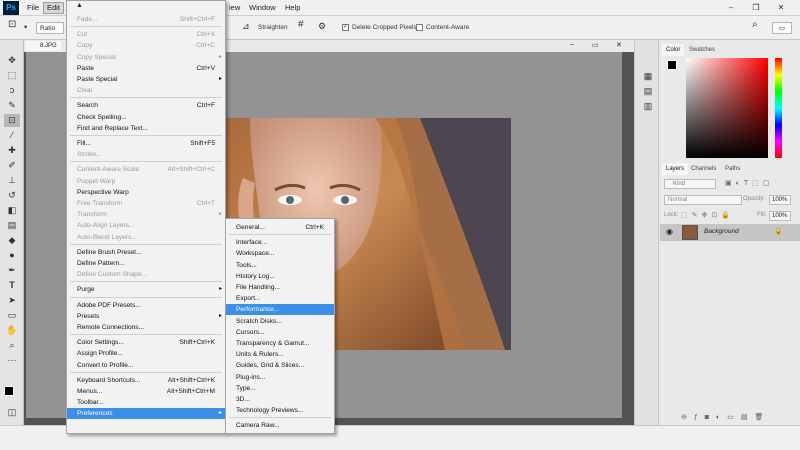  What do you see at coordinates (12, 60) in the screenshot?
I see `move-icon: ✥` at bounding box center [12, 60].